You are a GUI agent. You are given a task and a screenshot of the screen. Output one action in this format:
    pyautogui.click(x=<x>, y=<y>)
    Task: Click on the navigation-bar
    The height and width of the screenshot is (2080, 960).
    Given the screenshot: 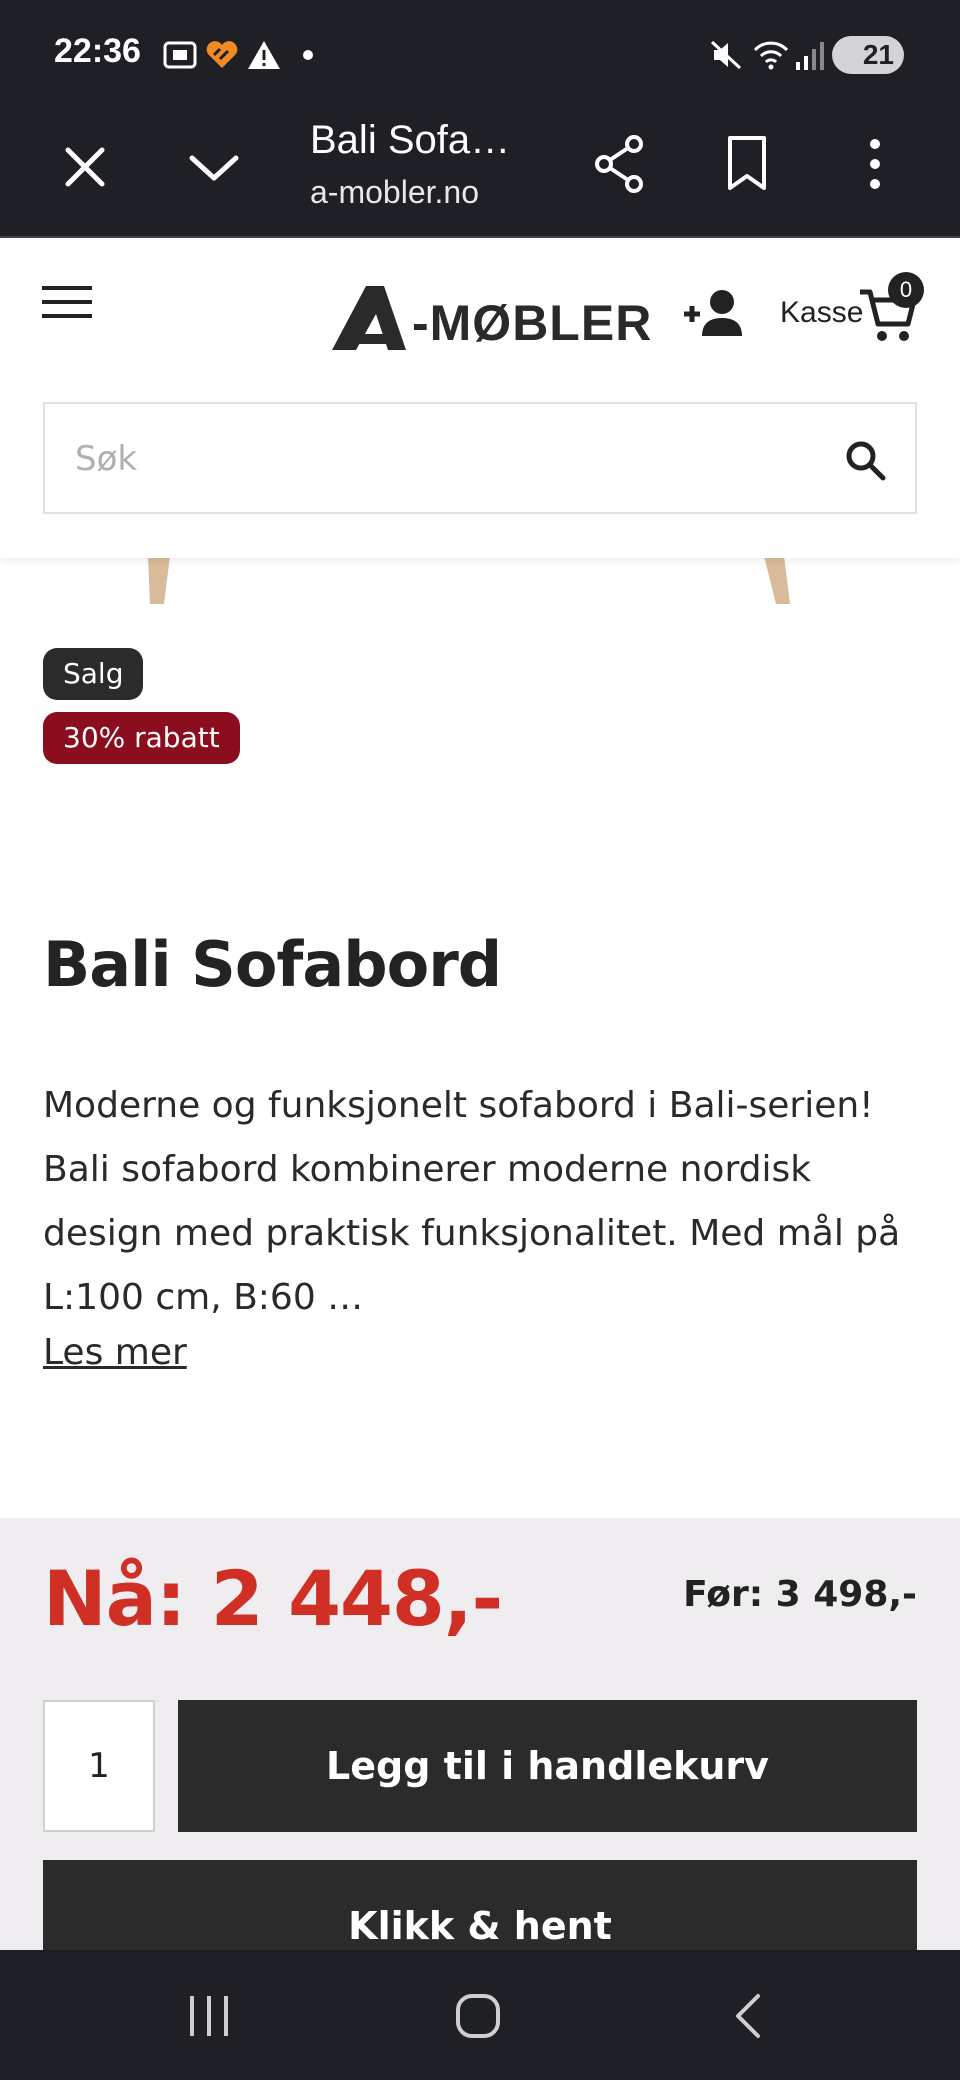 What is the action you would take?
    pyautogui.click(x=480, y=2015)
    